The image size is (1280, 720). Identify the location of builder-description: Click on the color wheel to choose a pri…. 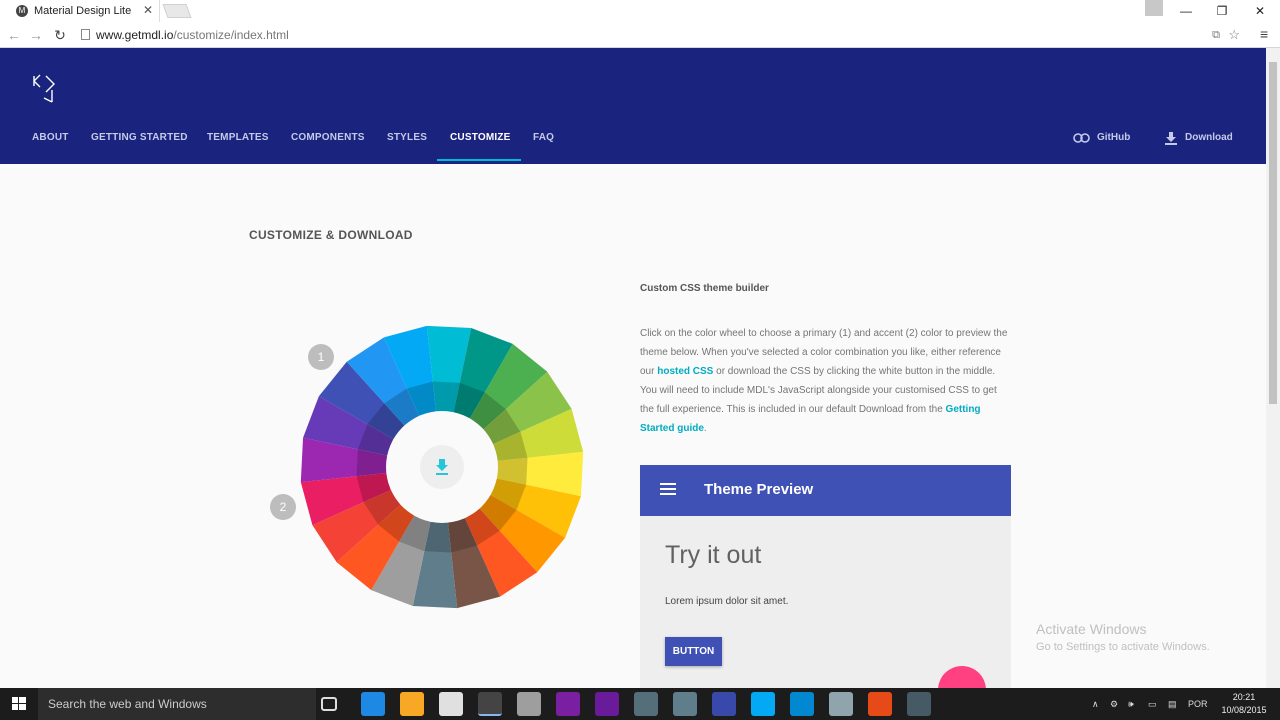
(826, 381).